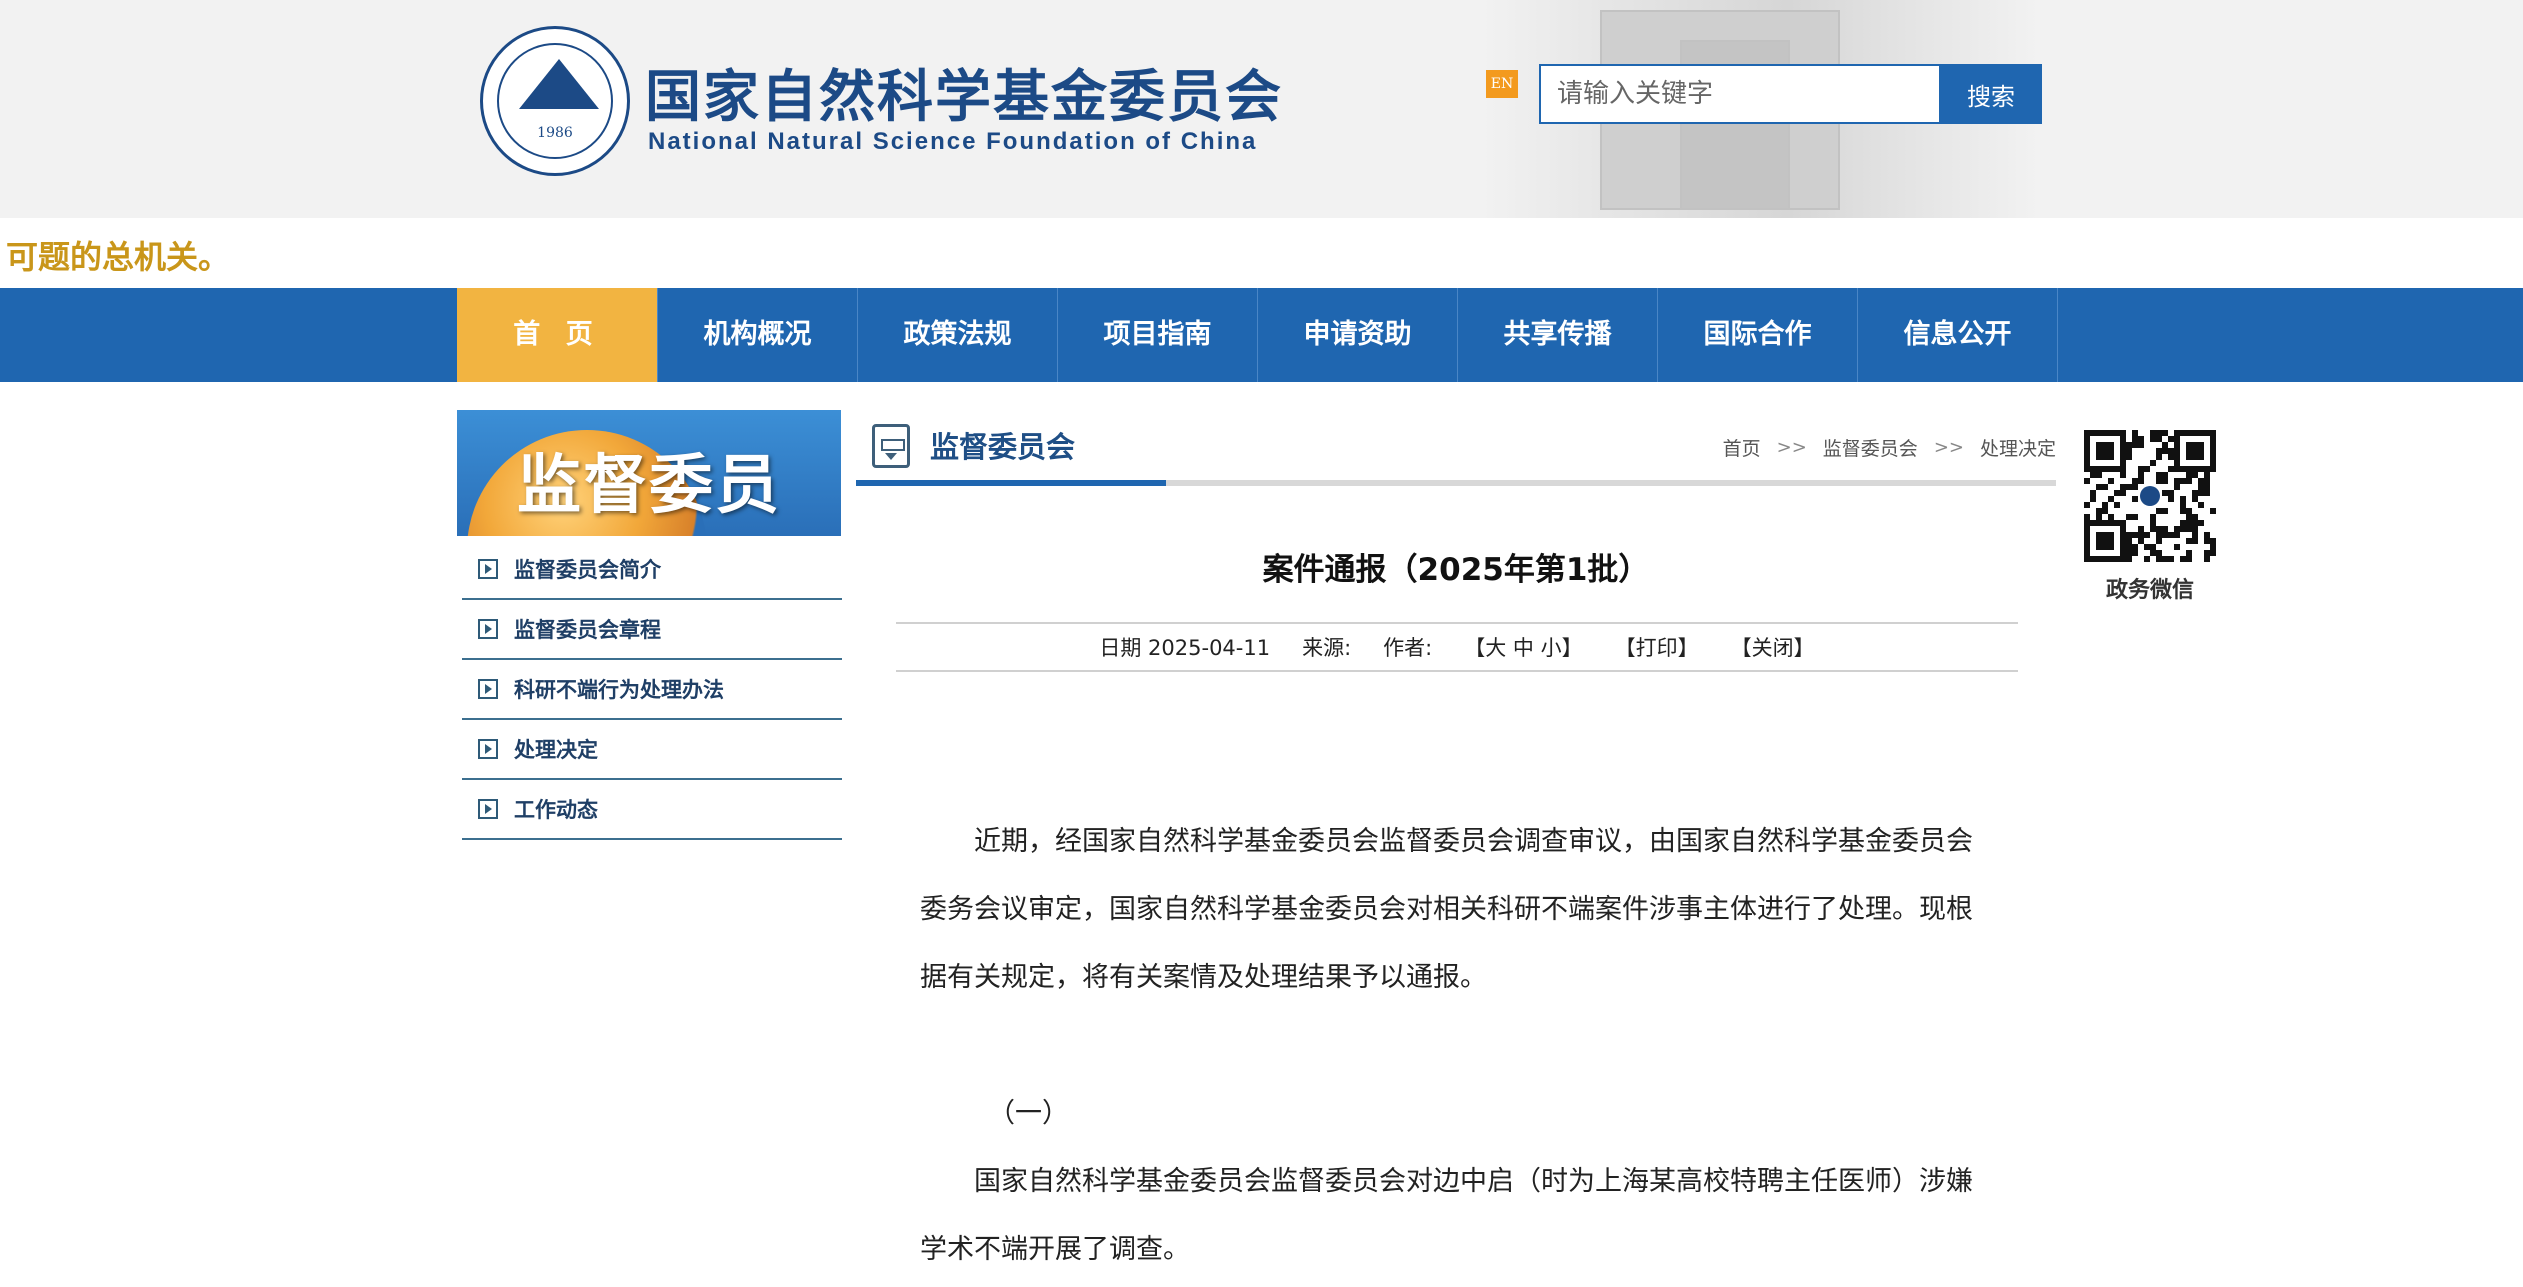  I want to click on font-size-control: 【大 中 小】, so click(1523, 647).